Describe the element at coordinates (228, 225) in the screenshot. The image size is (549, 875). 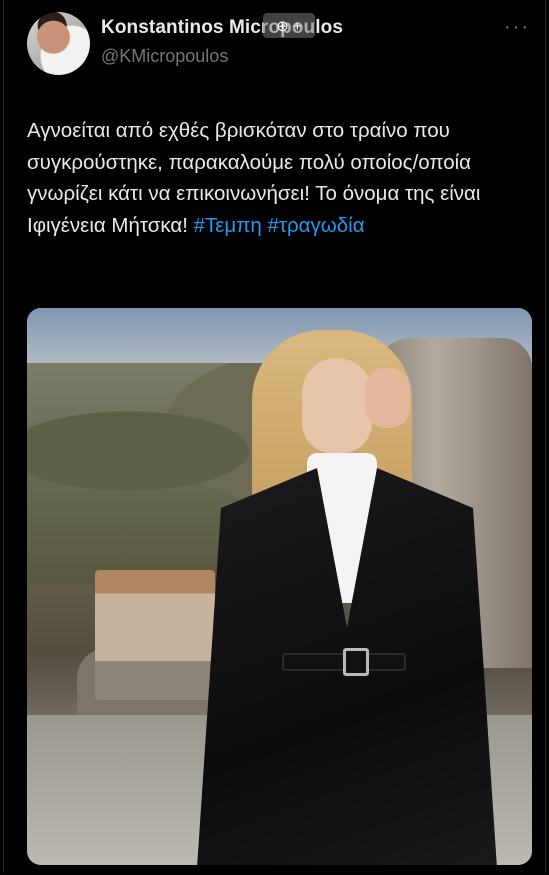
I see `hashtag-tempi: #Τεμπη` at that location.